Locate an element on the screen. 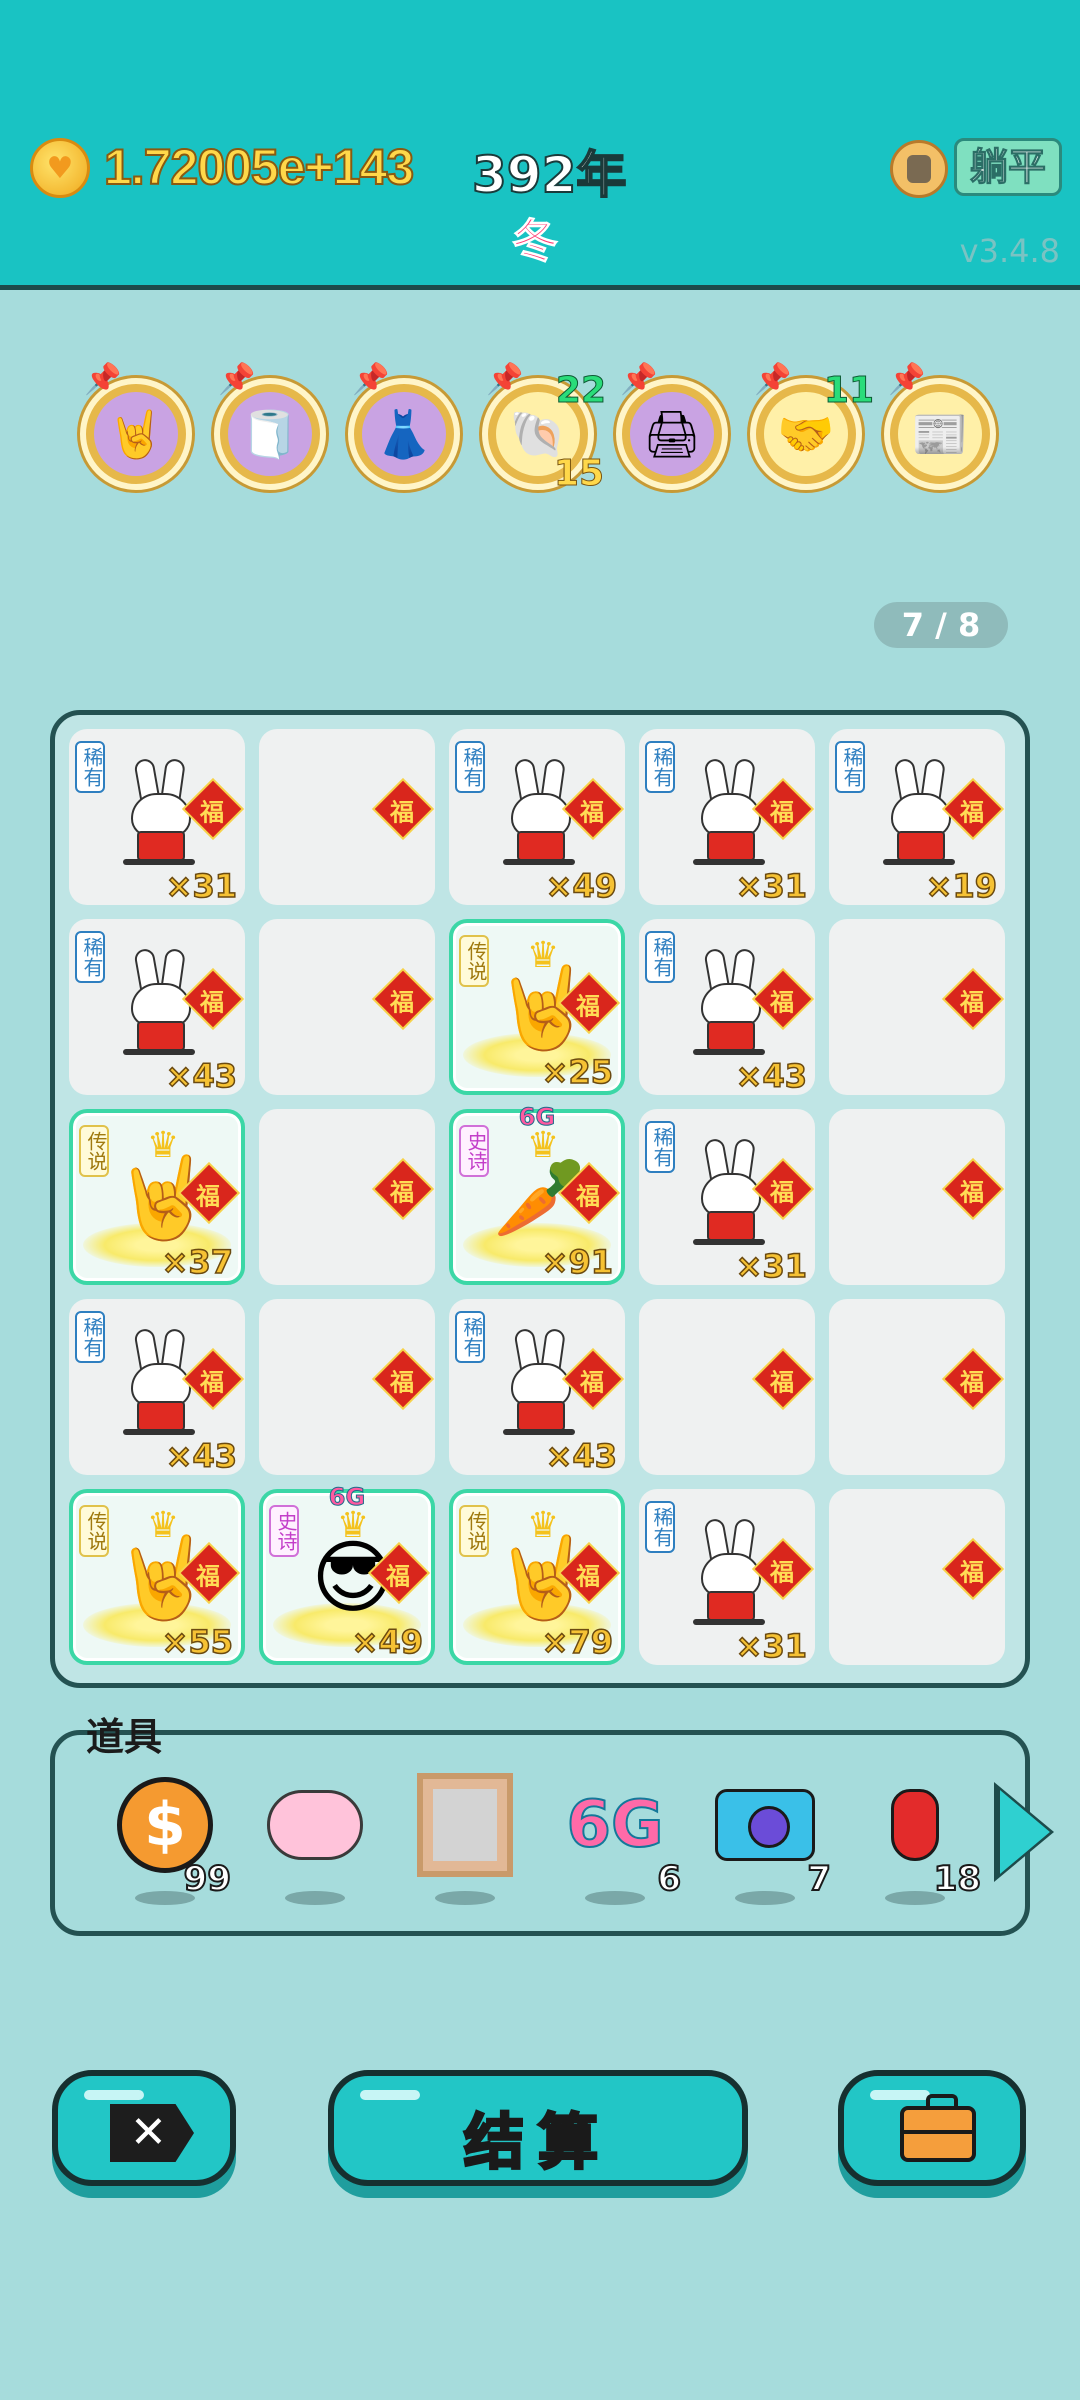 The height and width of the screenshot is (2400, 1080). camera-icon is located at coordinates (765, 1825).